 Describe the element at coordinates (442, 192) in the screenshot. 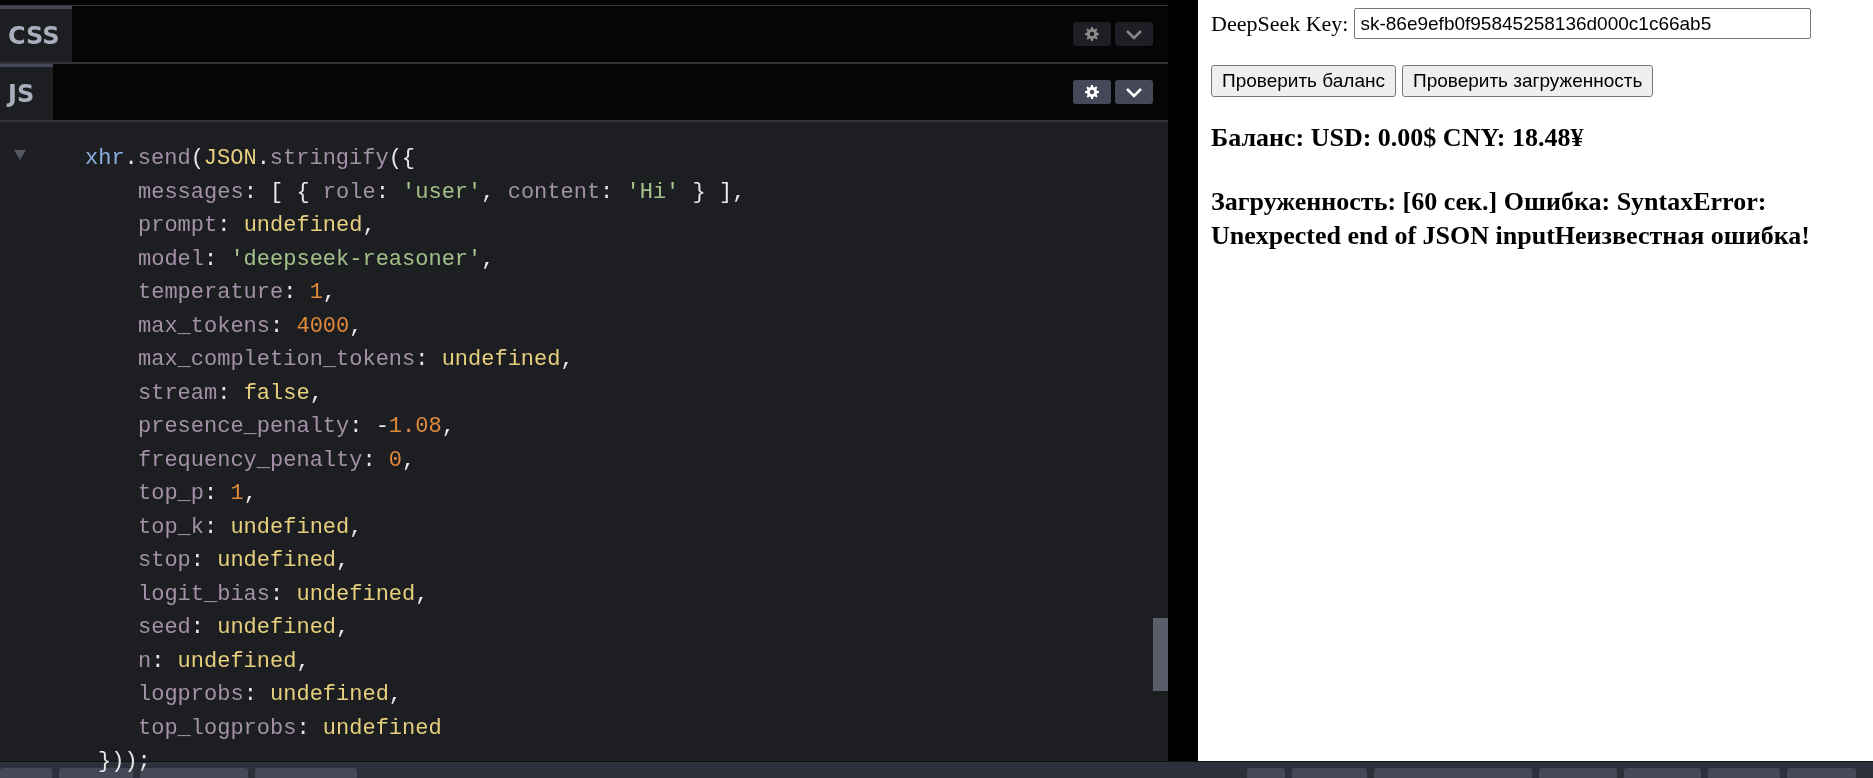

I see `code-line: messages: [ { role: 'user', content: 'Hi' } ],` at that location.